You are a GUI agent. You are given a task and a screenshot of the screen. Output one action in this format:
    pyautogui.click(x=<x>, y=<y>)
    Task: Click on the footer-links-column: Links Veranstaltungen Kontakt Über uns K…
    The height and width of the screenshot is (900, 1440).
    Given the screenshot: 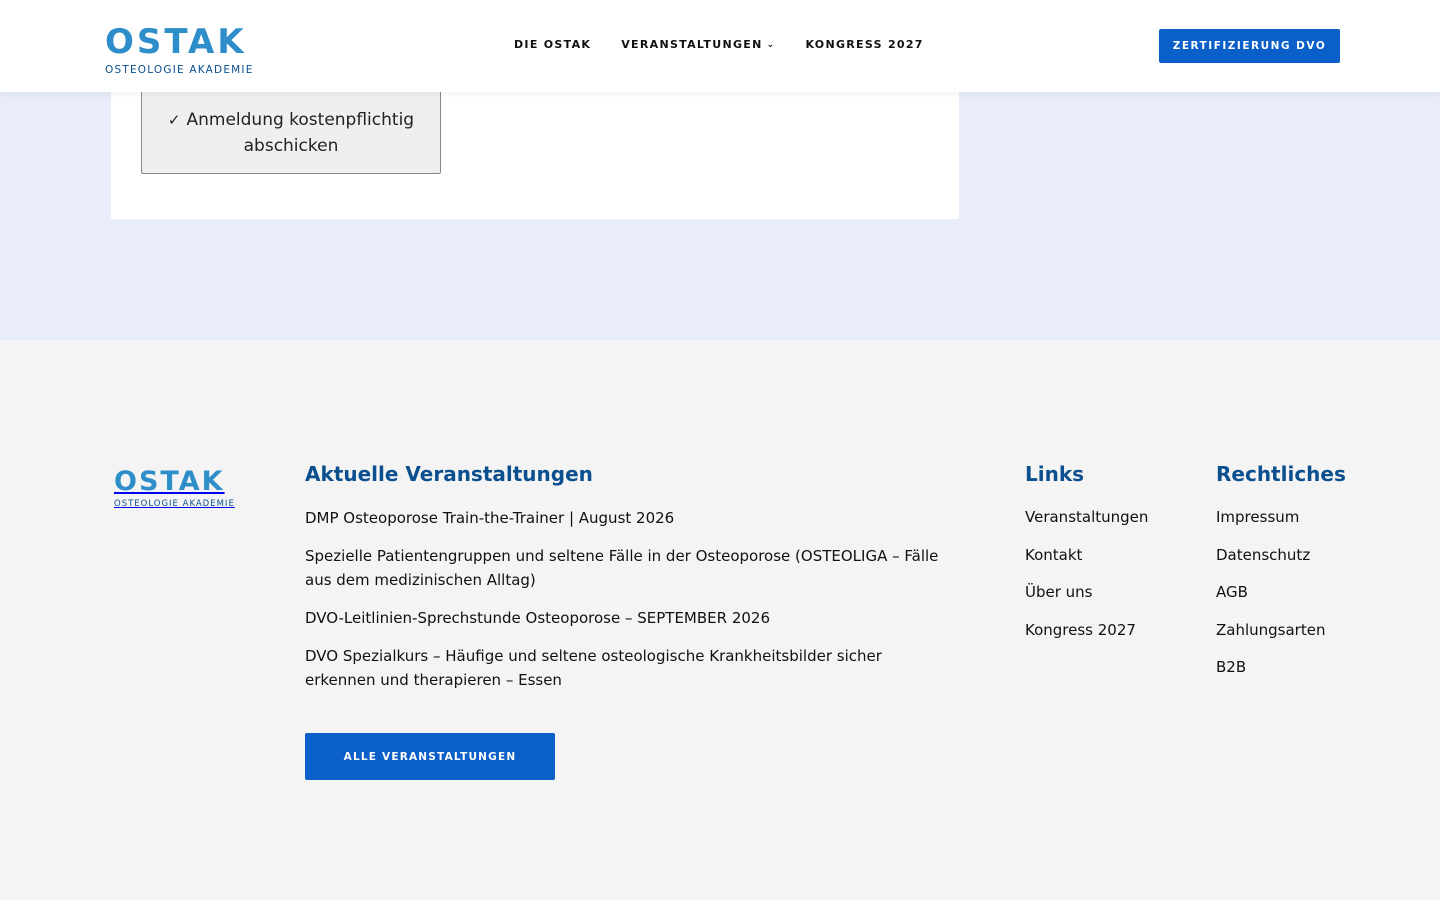 What is the action you would take?
    pyautogui.click(x=1110, y=559)
    